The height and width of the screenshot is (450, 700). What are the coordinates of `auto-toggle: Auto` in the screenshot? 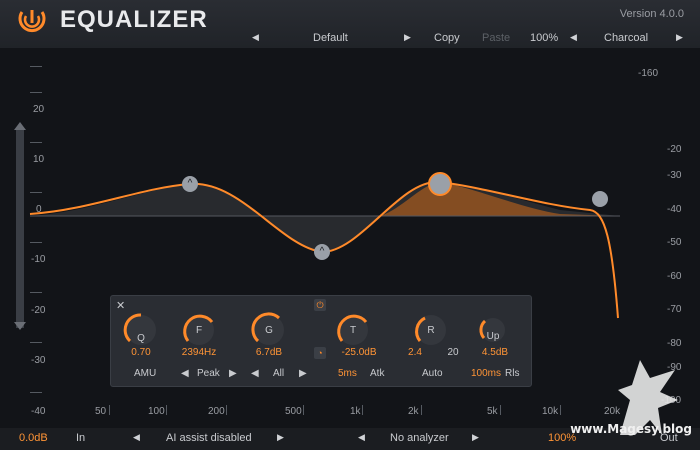 It's located at (432, 373).